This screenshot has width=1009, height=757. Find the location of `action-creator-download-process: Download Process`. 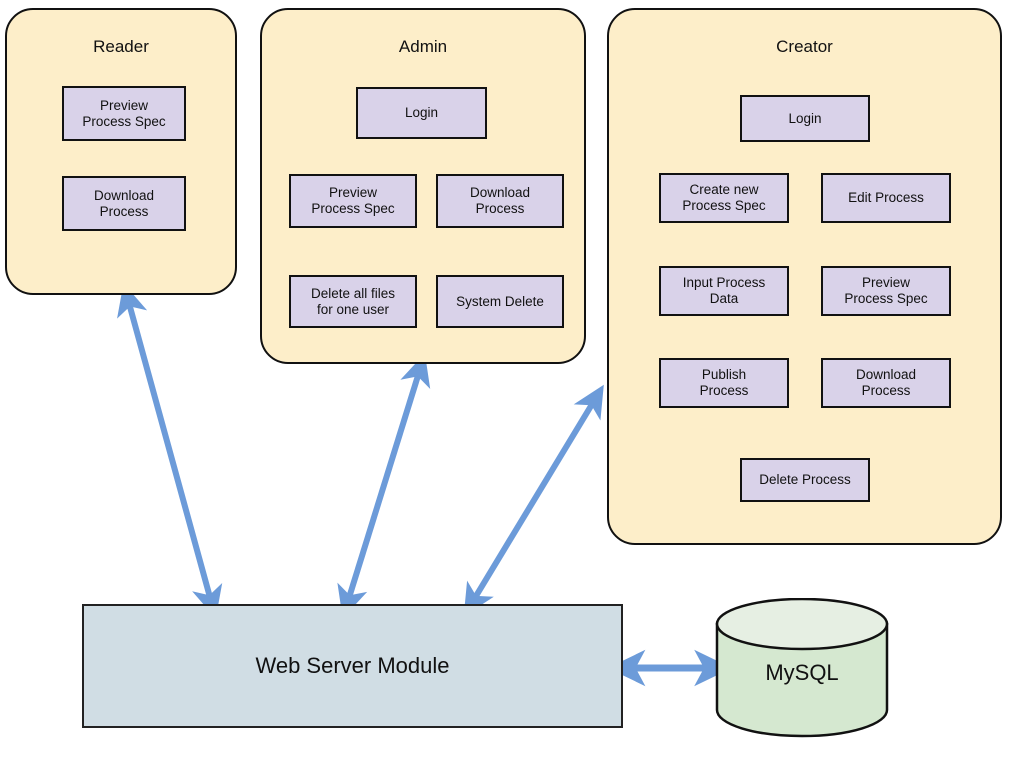

action-creator-download-process: Download Process is located at coordinates (886, 383).